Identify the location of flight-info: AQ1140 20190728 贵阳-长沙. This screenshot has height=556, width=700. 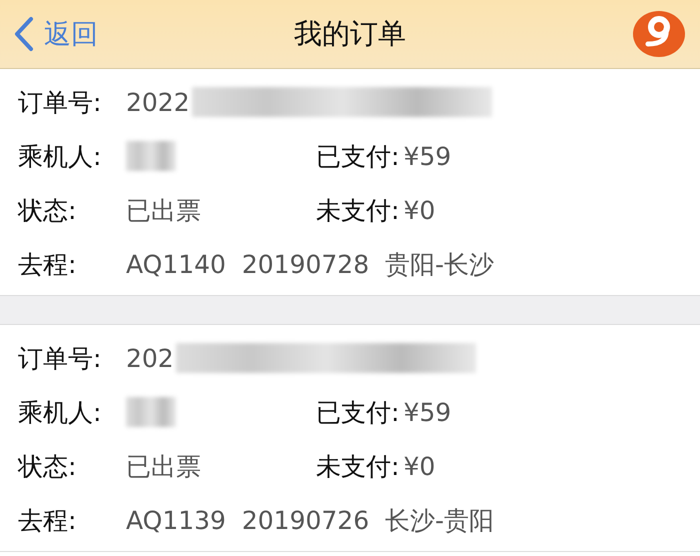
(310, 264).